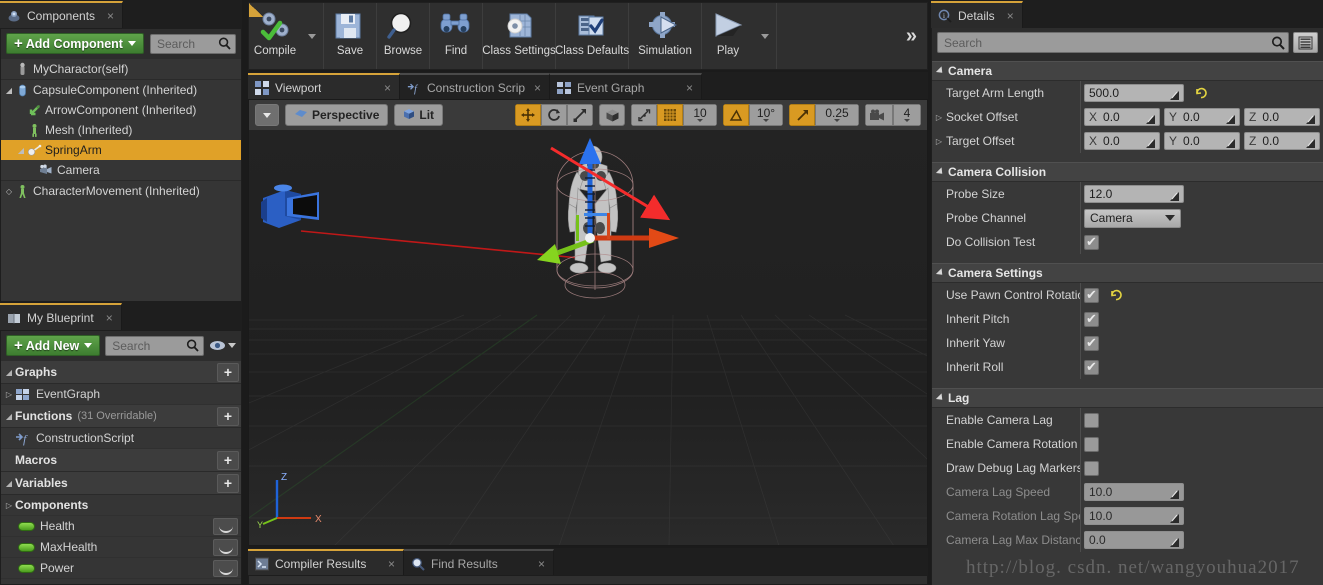 The height and width of the screenshot is (585, 1323). Describe the element at coordinates (192, 43) in the screenshot. I see `components-search-input: Search` at that location.